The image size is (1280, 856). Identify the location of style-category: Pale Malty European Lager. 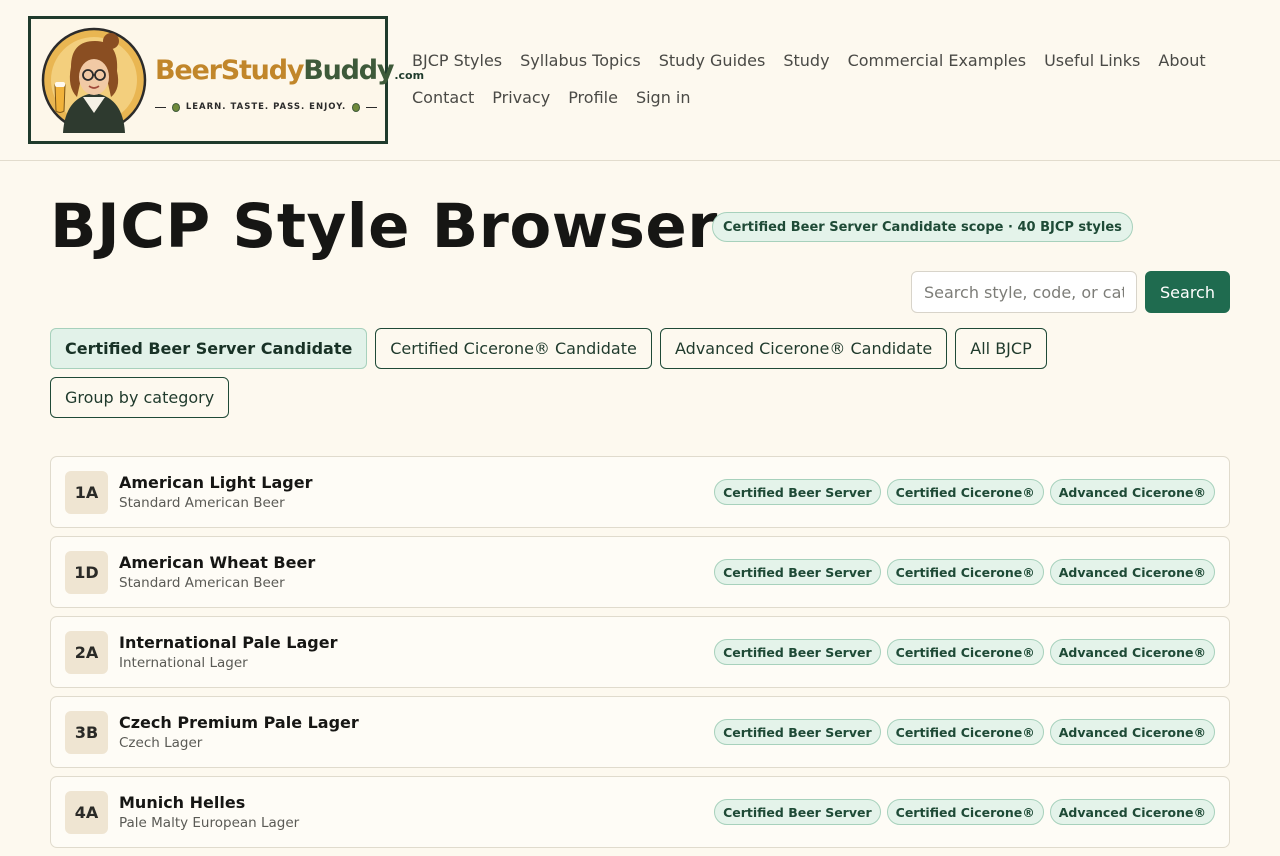
(209, 823).